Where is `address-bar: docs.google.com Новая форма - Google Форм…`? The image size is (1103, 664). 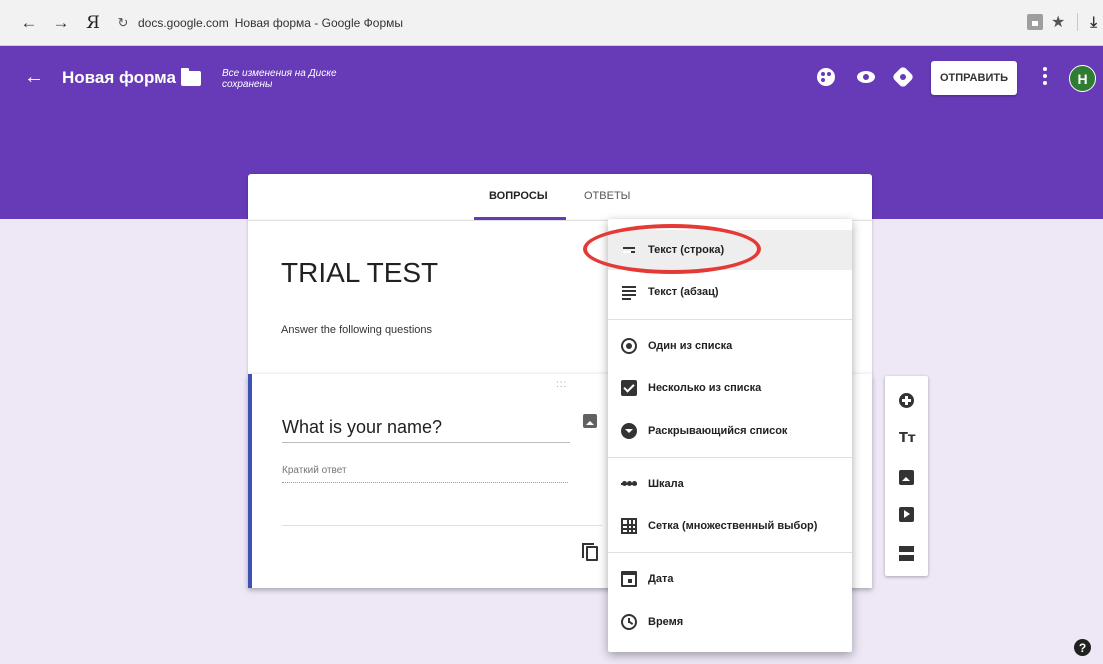
address-bar: docs.google.com Новая форма - Google Форм… is located at coordinates (270, 23).